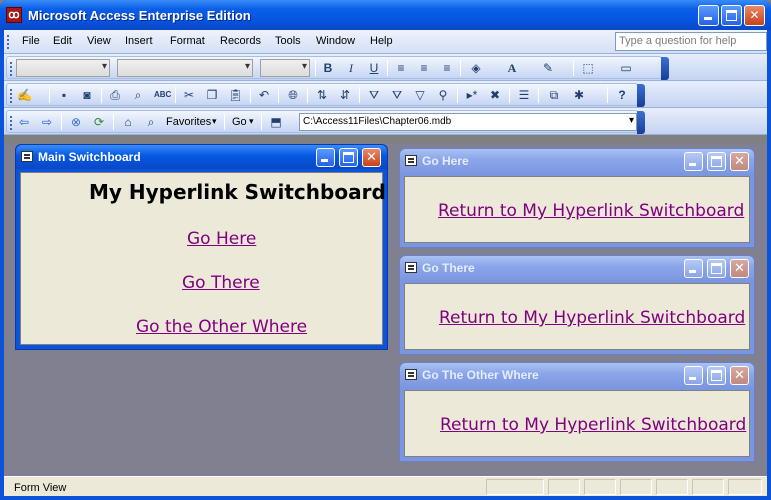 The width and height of the screenshot is (771, 500). I want to click on filter-by-selection-icon: ⛛, so click(374, 95).